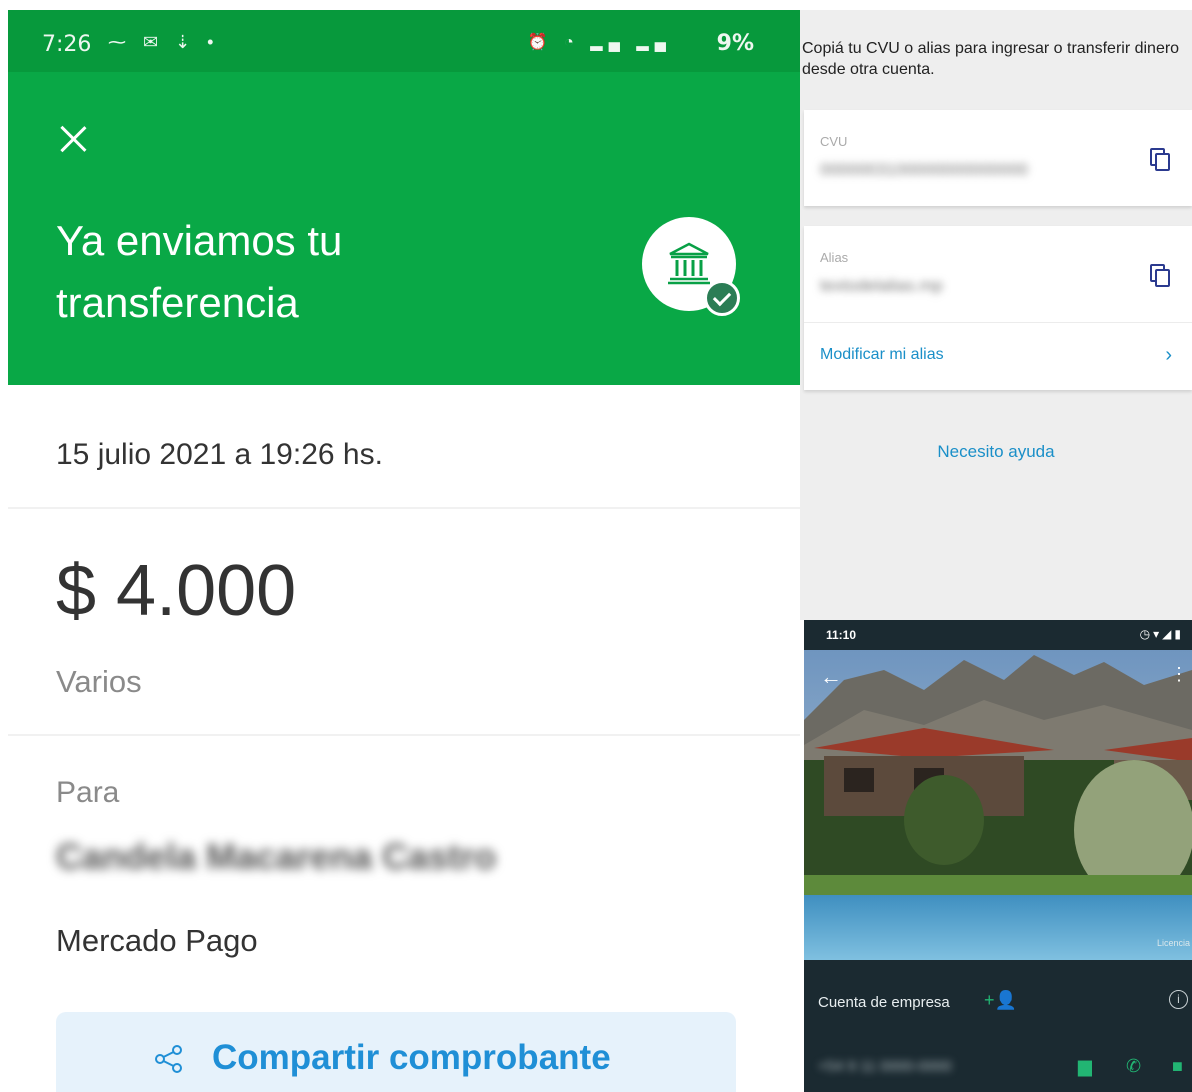 The image size is (1192, 1092). Describe the element at coordinates (404, 41) in the screenshot. I see `status-bar: 7:26 ⁓ ✉ ⇣ • ⏰ ◔ ▂▄ ▂▄ 9%` at that location.